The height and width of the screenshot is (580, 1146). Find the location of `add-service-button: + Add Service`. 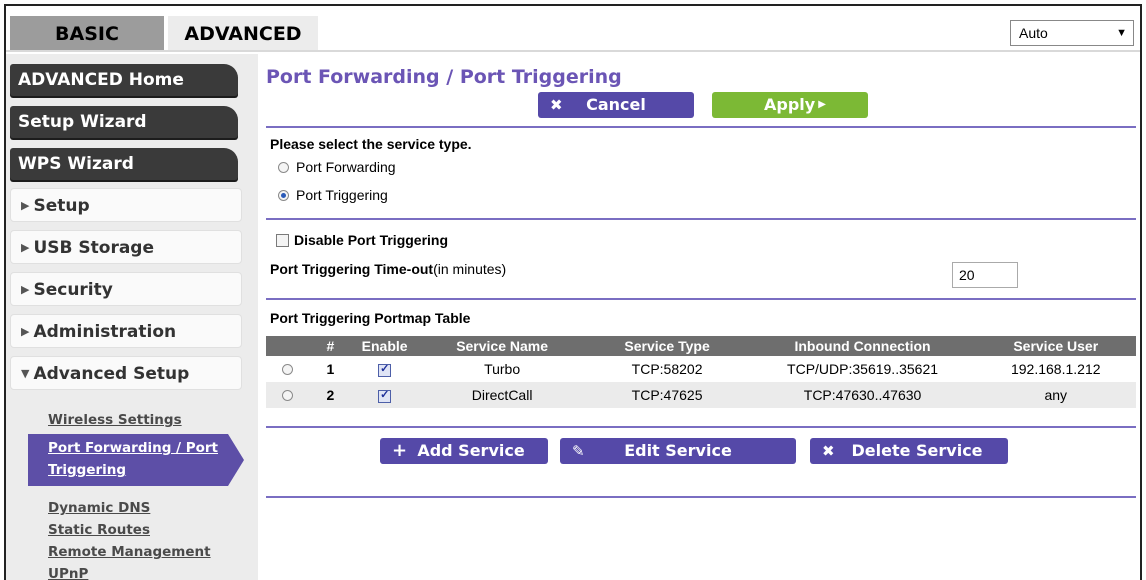

add-service-button: + Add Service is located at coordinates (464, 451).